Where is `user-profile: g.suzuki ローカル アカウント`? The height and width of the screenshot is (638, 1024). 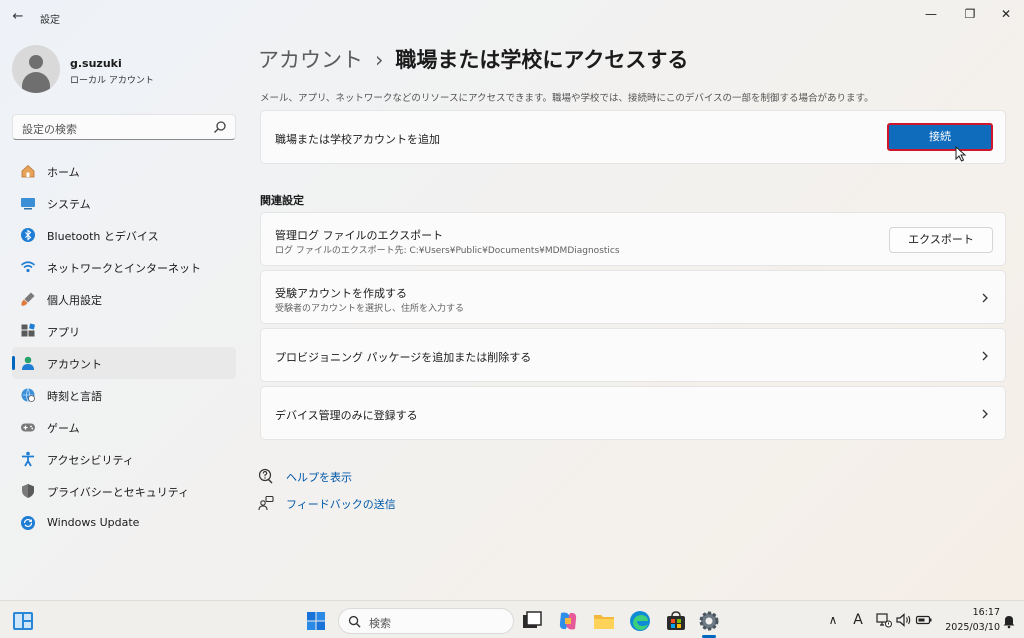
user-profile: g.suzuki ローカル アカウント is located at coordinates (127, 71).